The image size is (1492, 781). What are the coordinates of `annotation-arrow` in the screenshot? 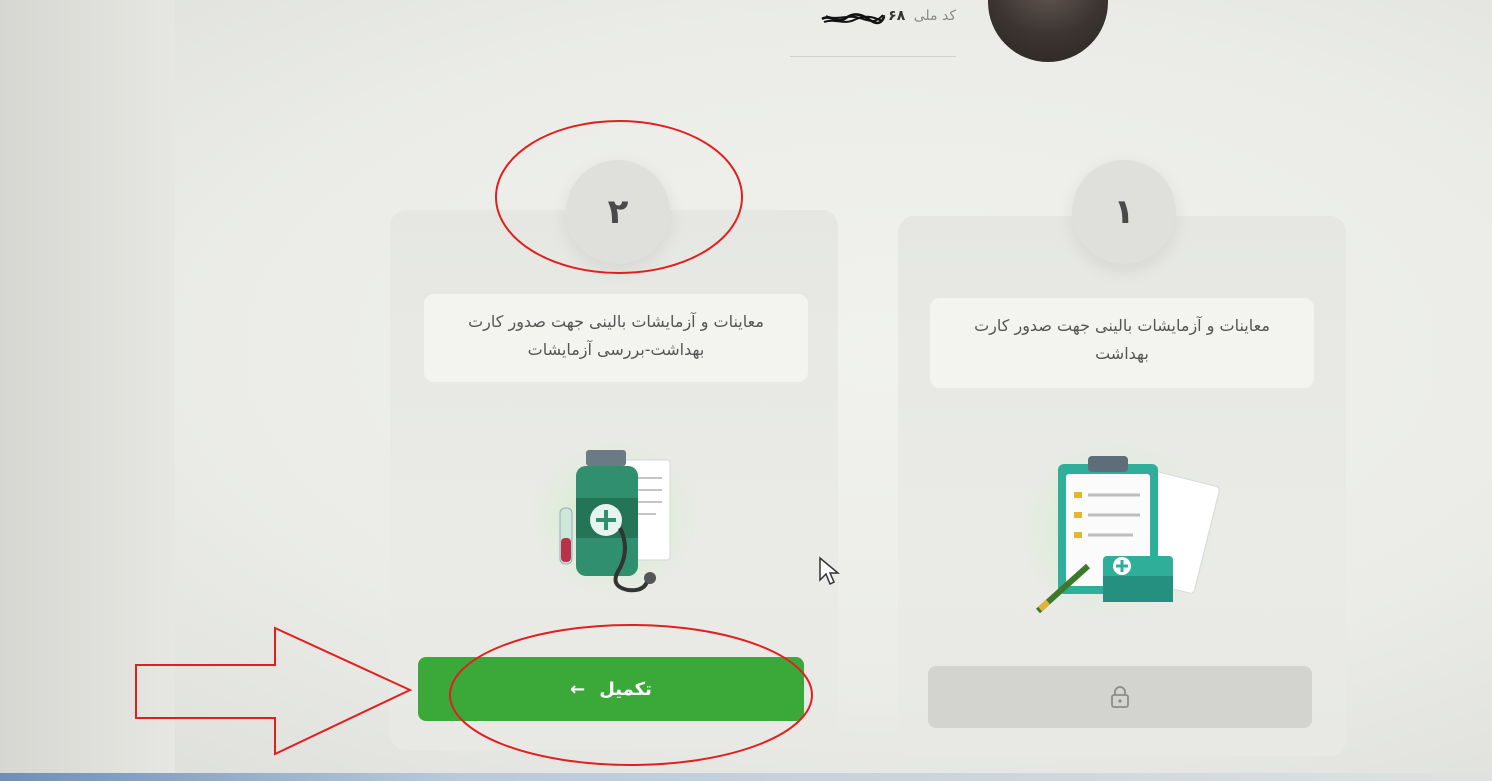 It's located at (274, 691).